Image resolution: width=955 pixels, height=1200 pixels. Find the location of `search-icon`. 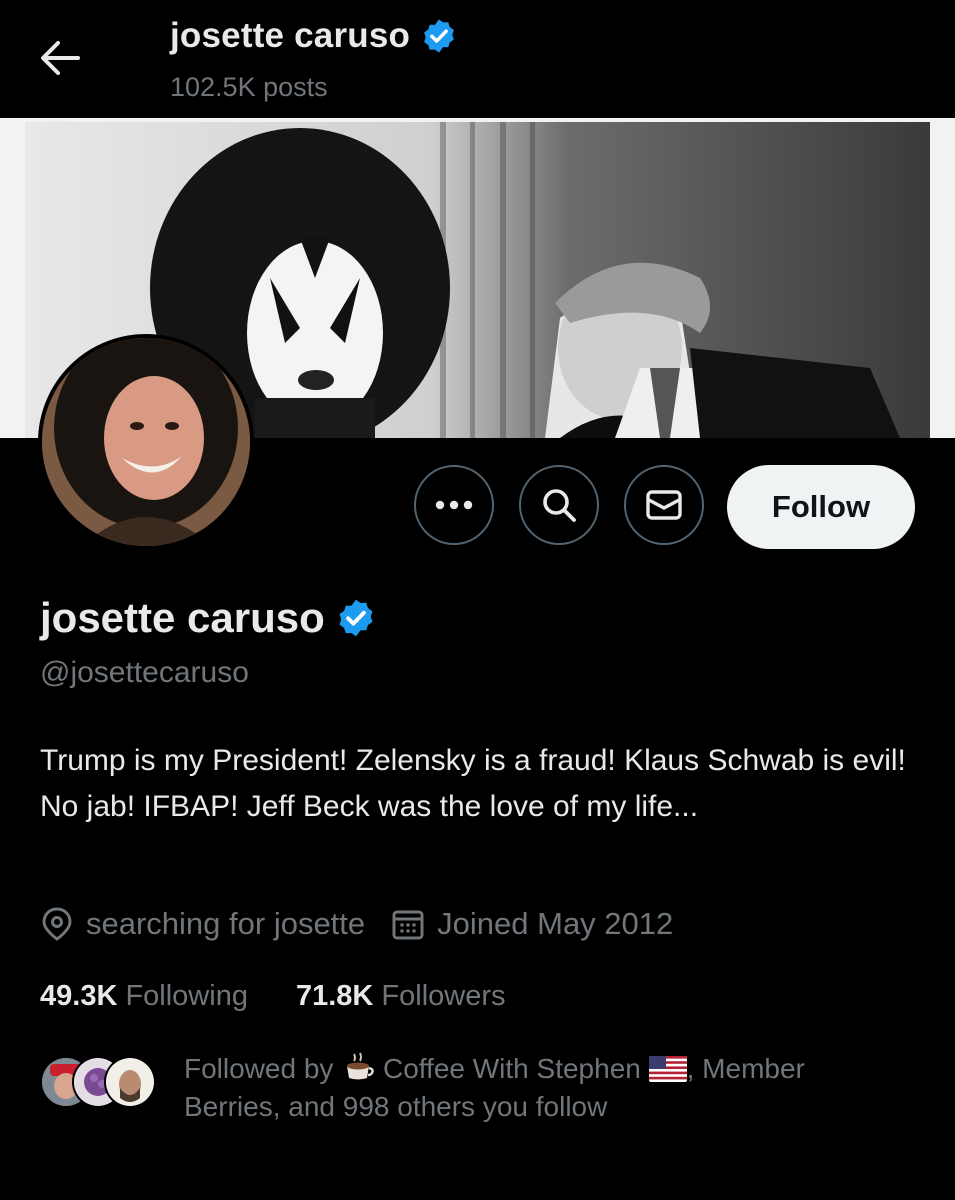

search-icon is located at coordinates (559, 505).